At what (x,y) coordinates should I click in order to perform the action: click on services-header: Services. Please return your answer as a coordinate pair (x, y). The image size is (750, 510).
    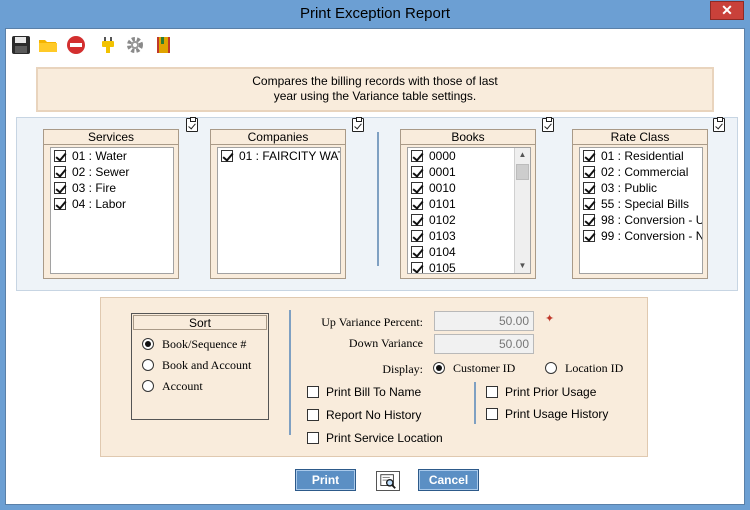
    Looking at the image, I should click on (111, 137).